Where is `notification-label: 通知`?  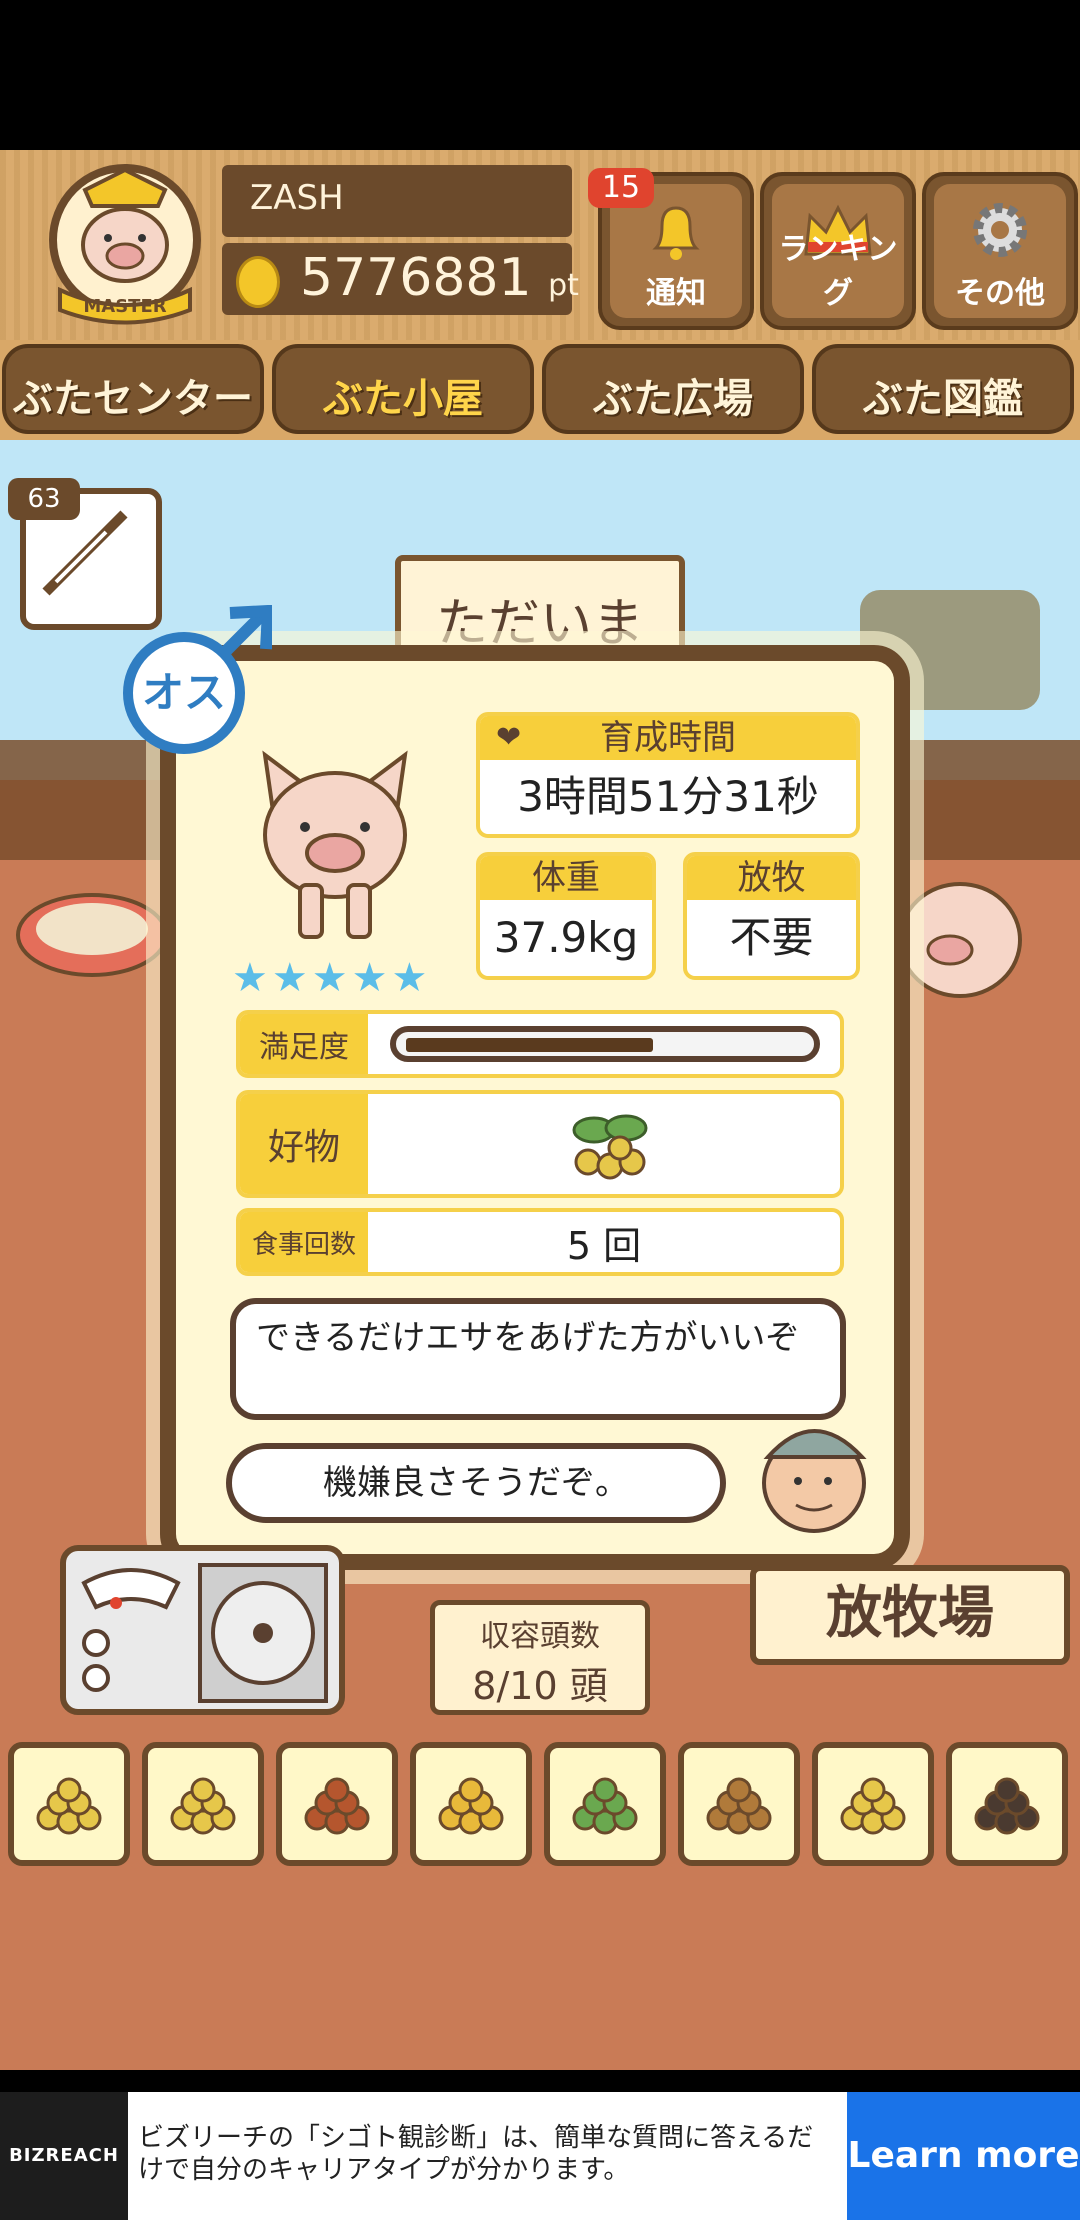 notification-label: 通知 is located at coordinates (676, 293).